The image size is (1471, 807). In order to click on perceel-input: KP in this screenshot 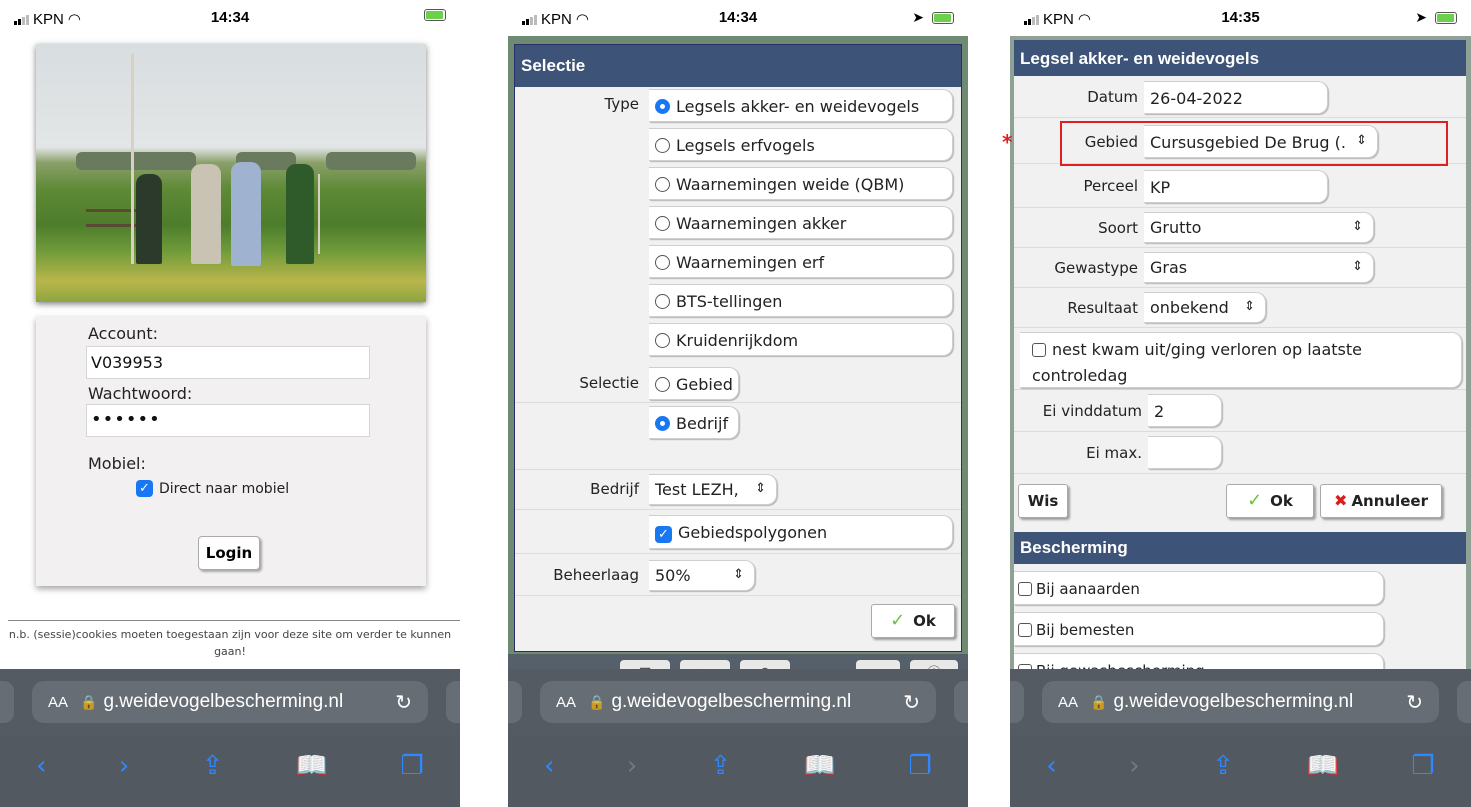, I will do `click(1236, 186)`.